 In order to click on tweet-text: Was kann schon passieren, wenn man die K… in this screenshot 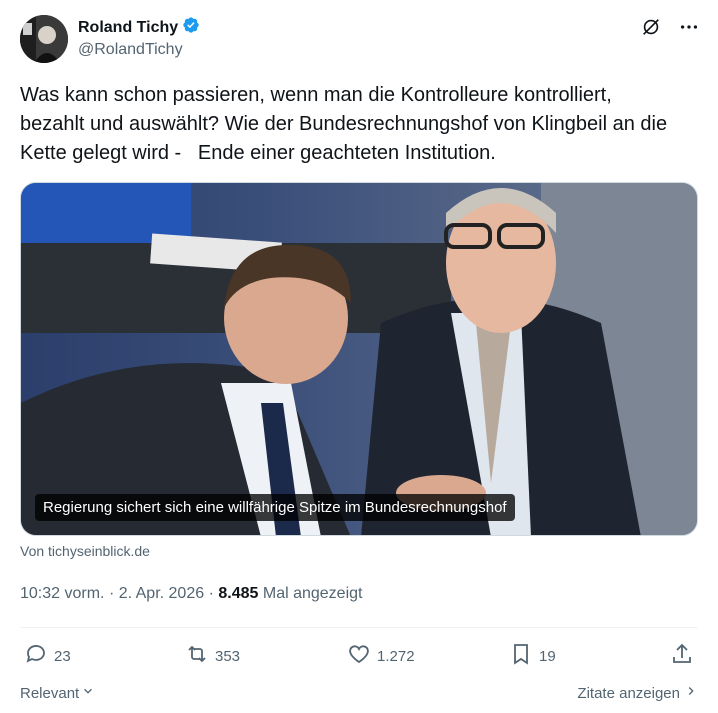, I will do `click(344, 124)`.